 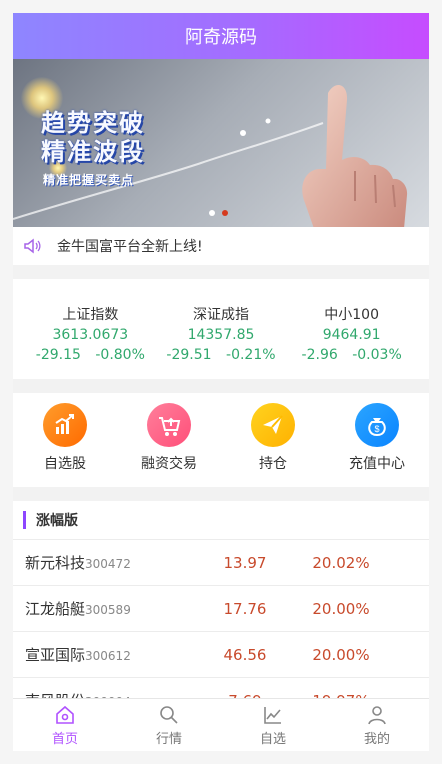 I want to click on index-card-shanghai: 上证指数 3613.0673 -29.15 -0.80%, so click(x=90, y=329).